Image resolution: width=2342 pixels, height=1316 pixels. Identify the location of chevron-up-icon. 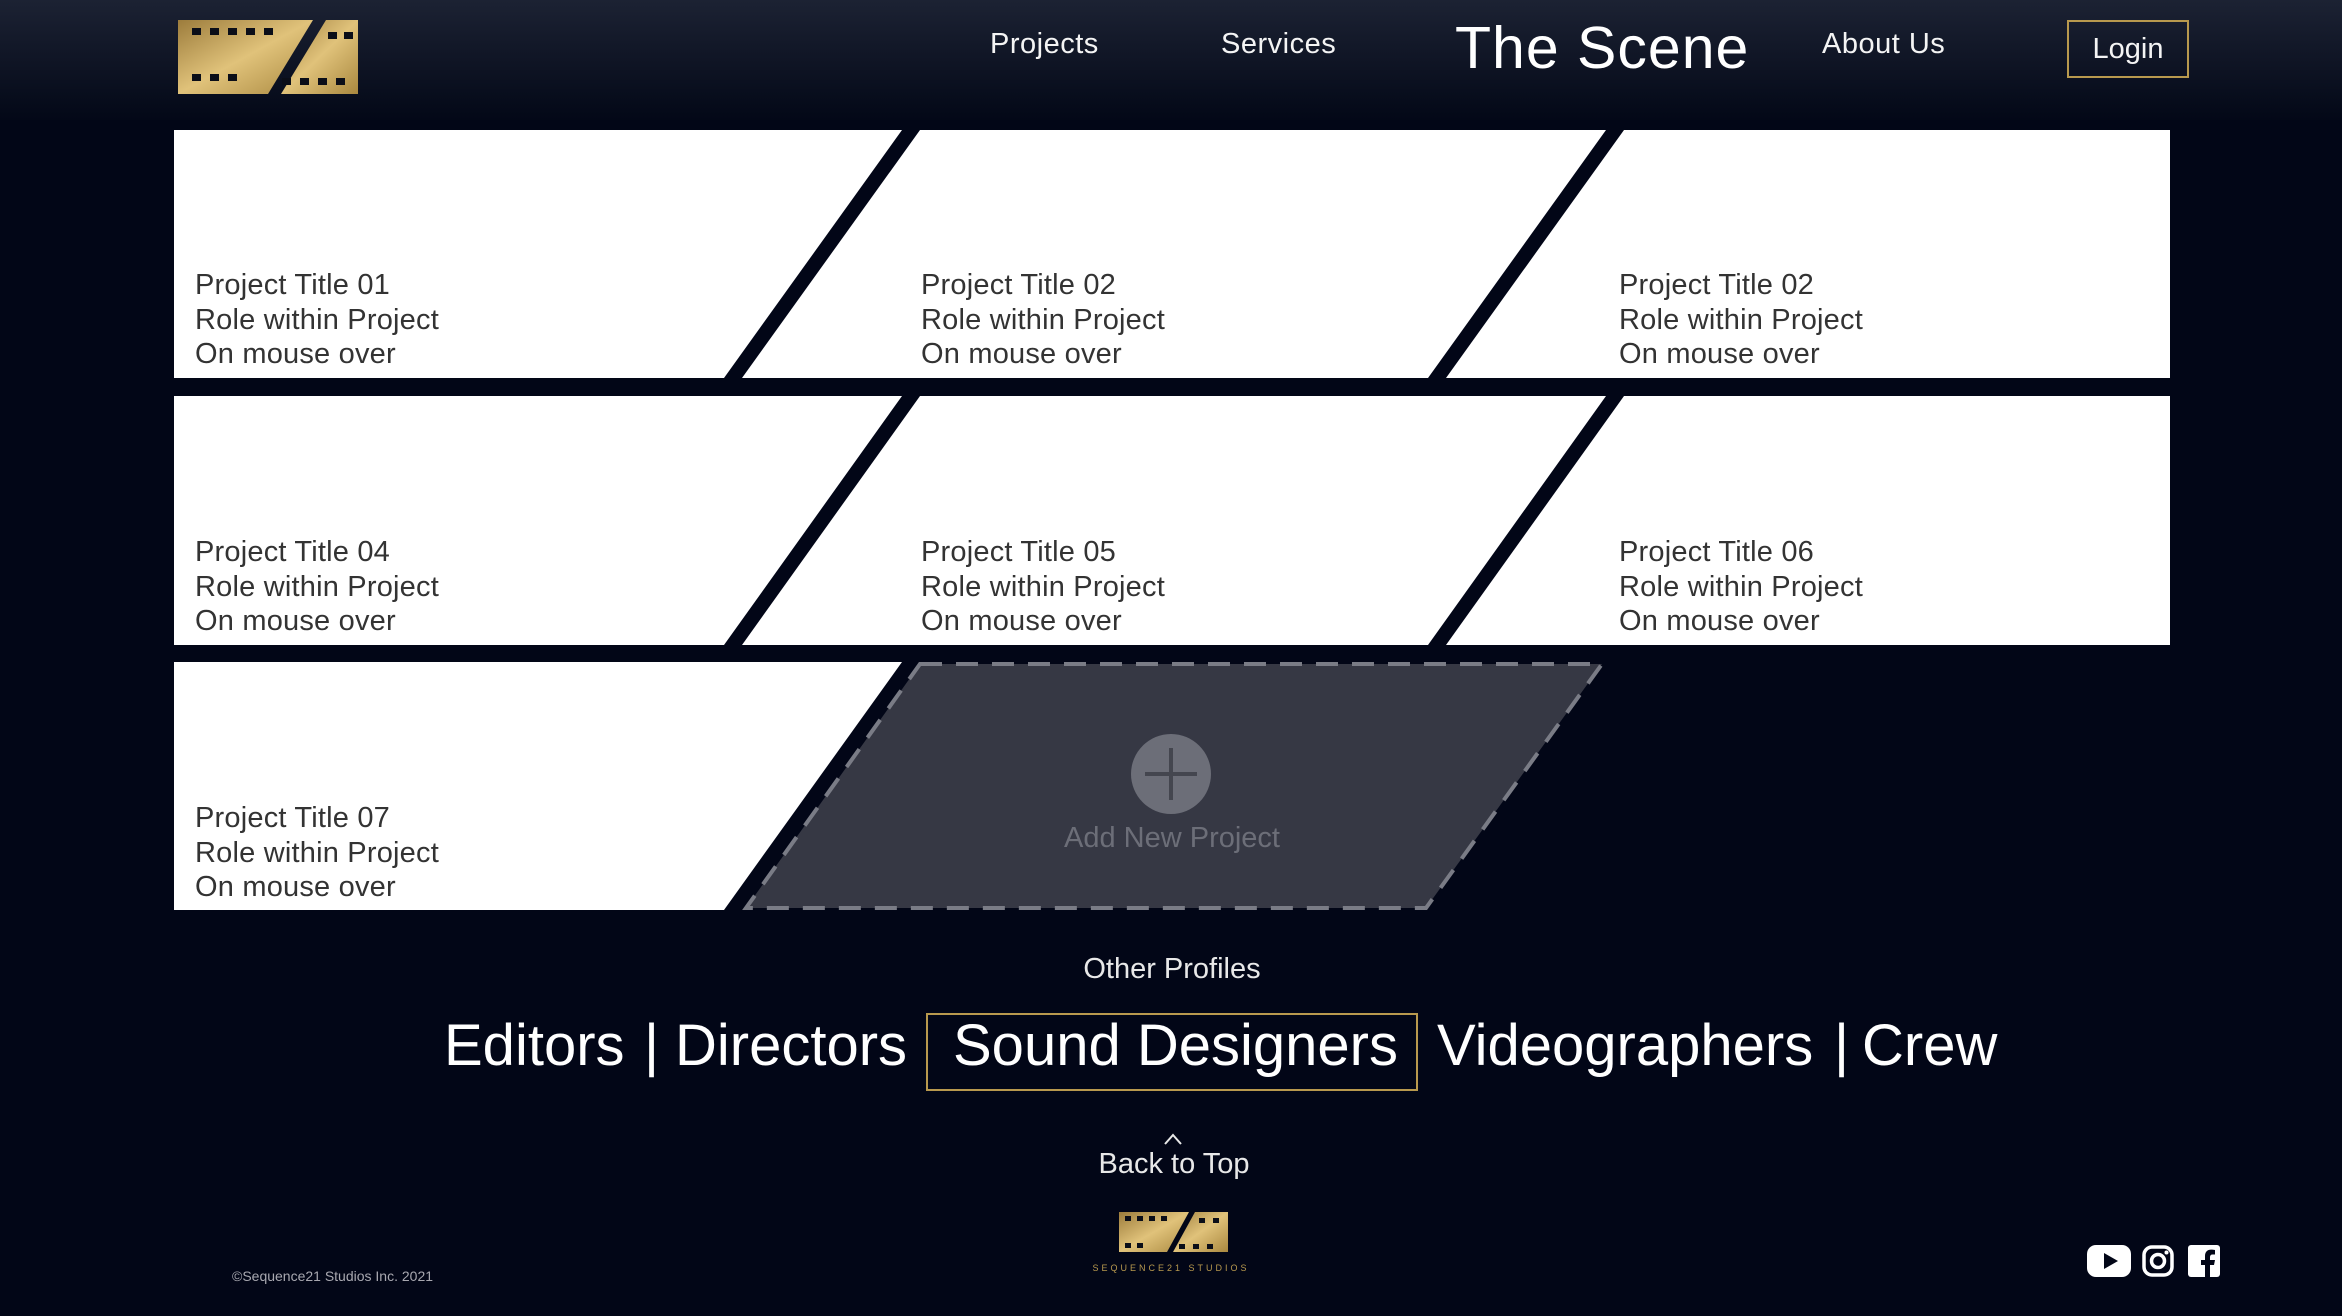
(1173, 1139).